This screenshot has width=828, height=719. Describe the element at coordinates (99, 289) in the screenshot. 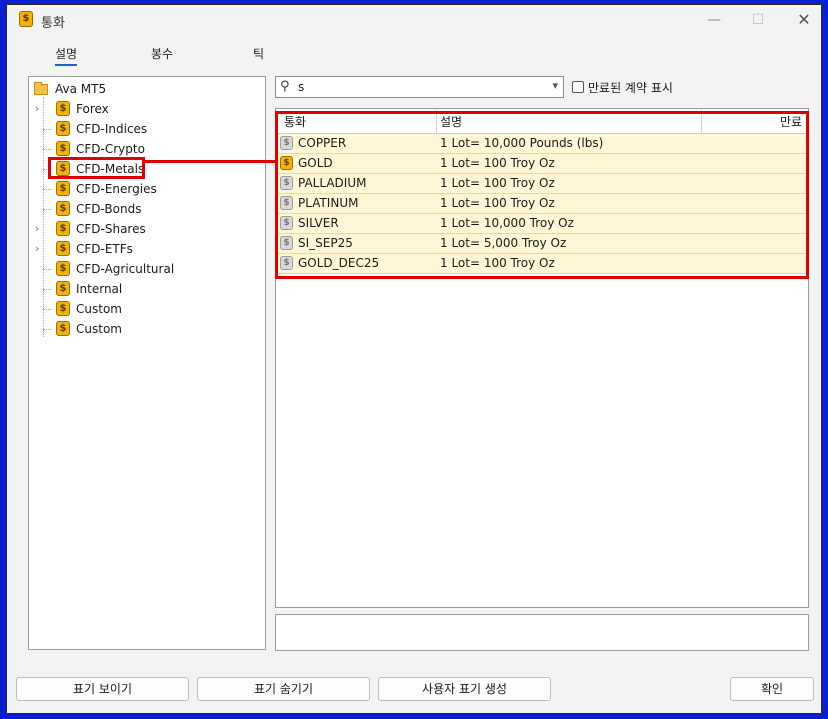

I see `tree-item-label: Internal` at that location.